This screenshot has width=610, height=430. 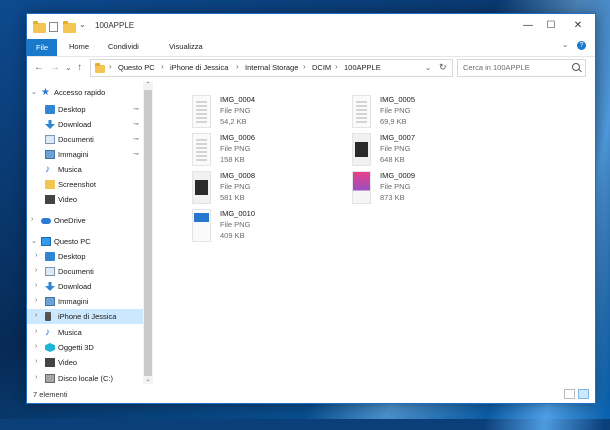 What do you see at coordinates (85, 92) in the screenshot?
I see `sidebar-item-accesso-rapido: ⌄ ★ Accesso rapido` at bounding box center [85, 92].